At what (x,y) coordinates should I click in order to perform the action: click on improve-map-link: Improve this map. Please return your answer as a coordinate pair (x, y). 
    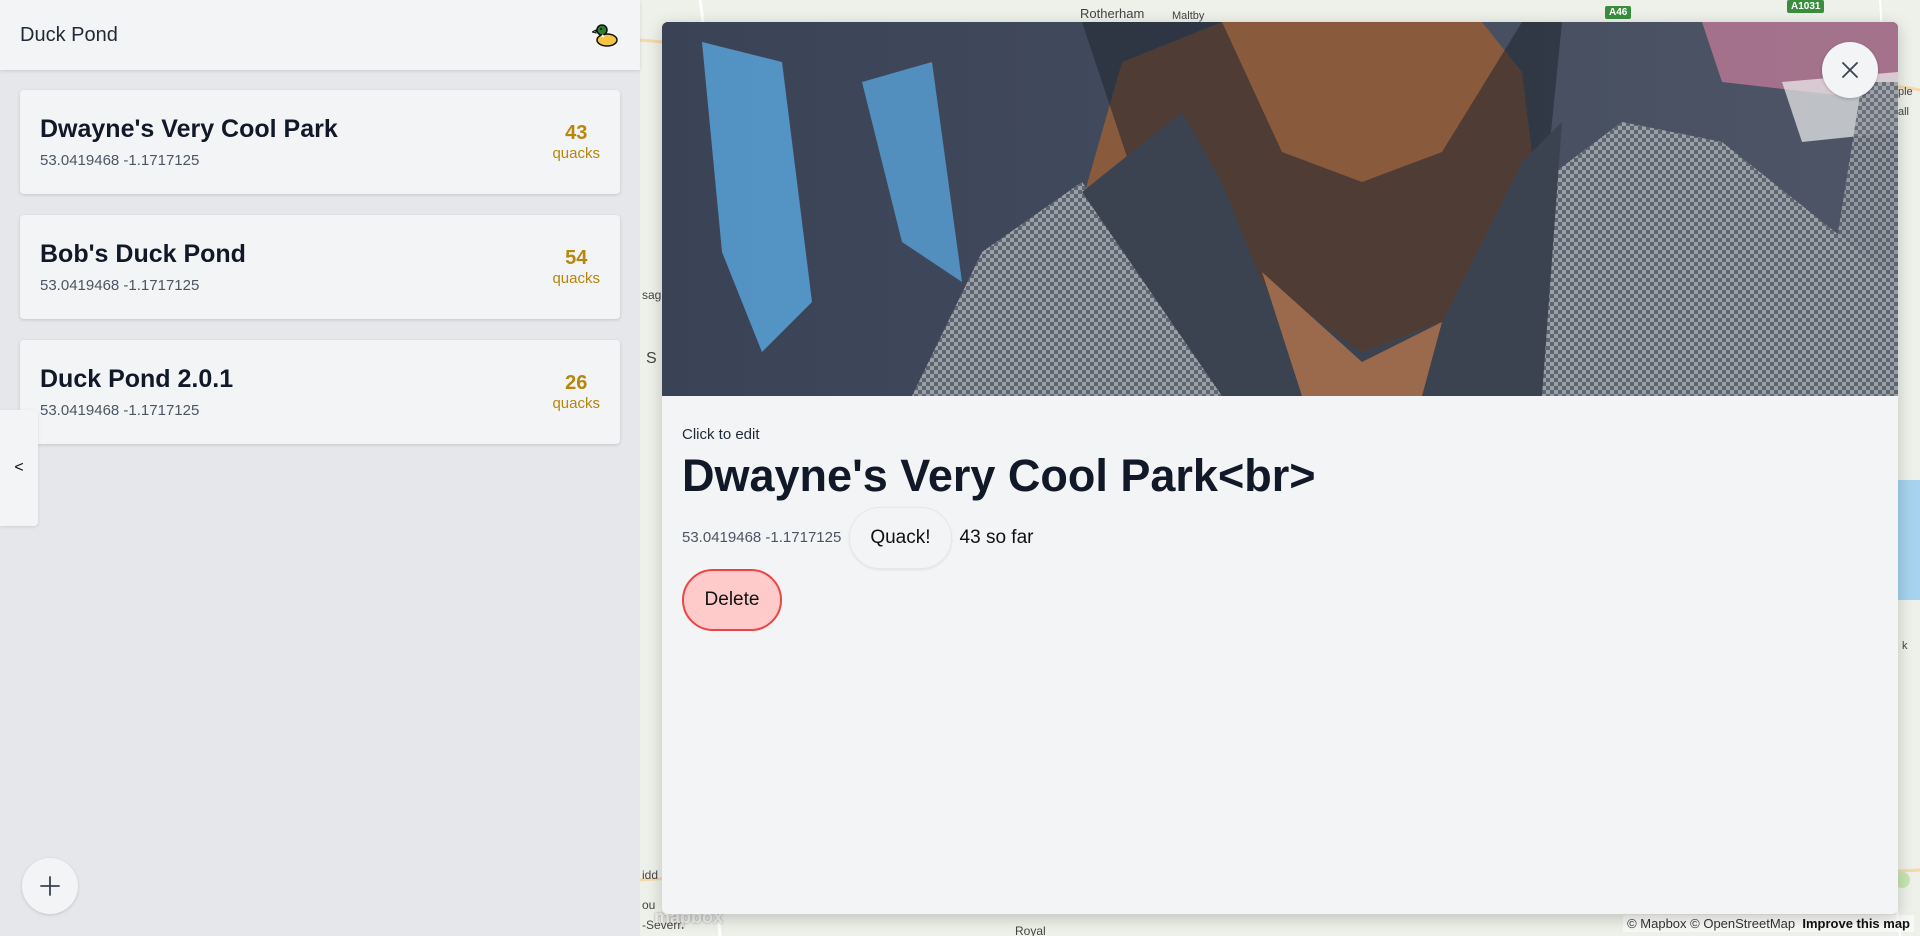
    Looking at the image, I should click on (1856, 923).